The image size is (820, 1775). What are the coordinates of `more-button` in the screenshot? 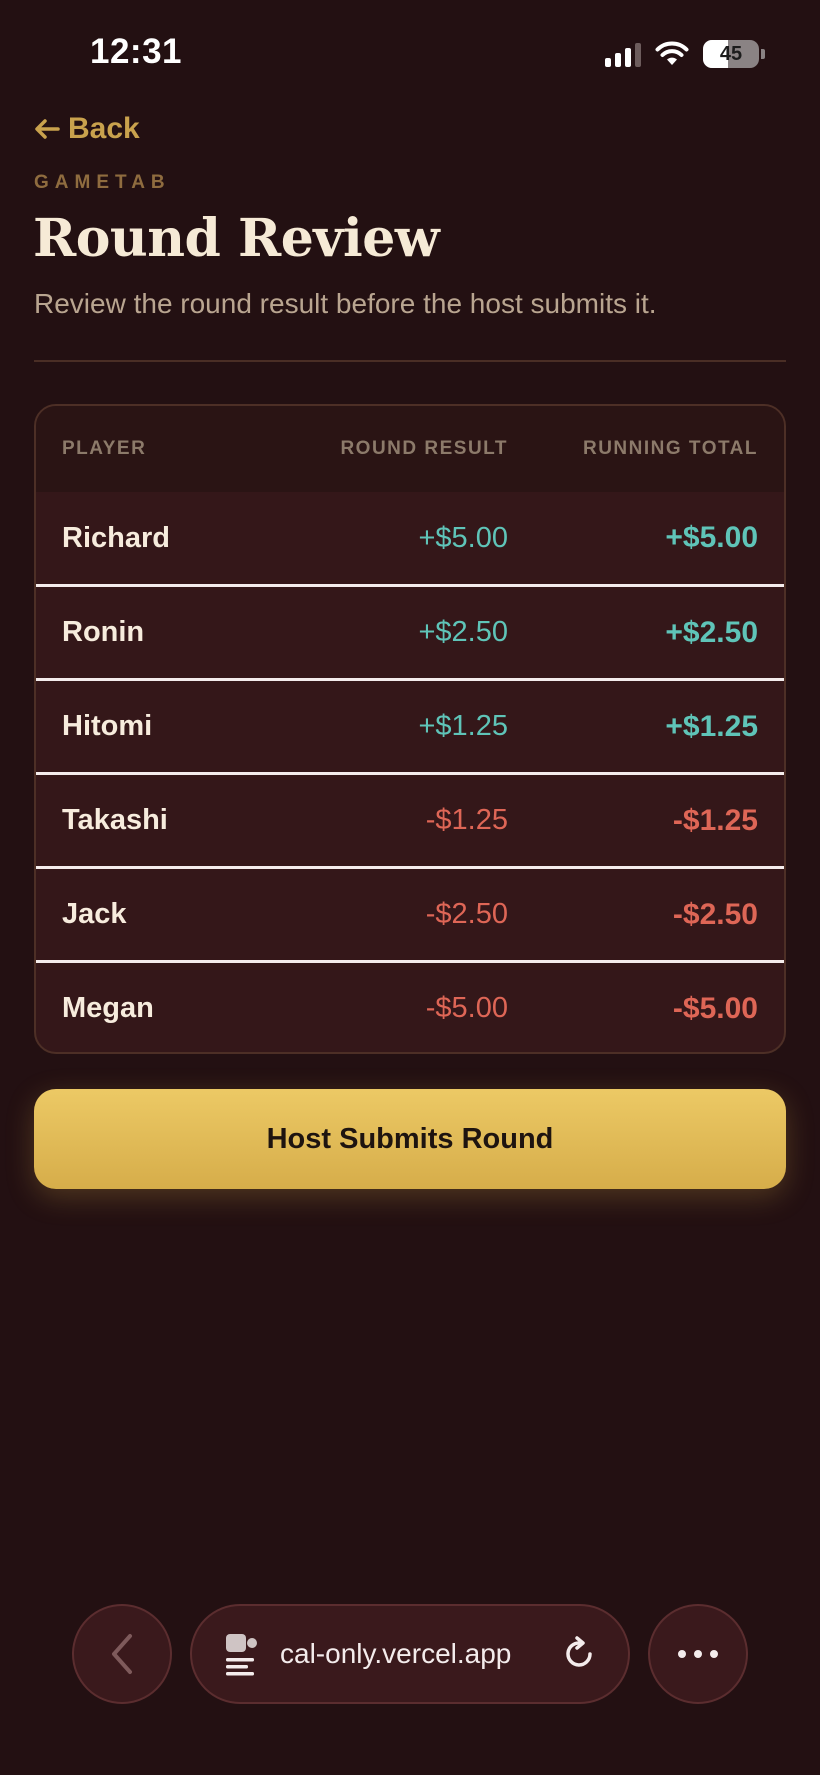 It's located at (698, 1654).